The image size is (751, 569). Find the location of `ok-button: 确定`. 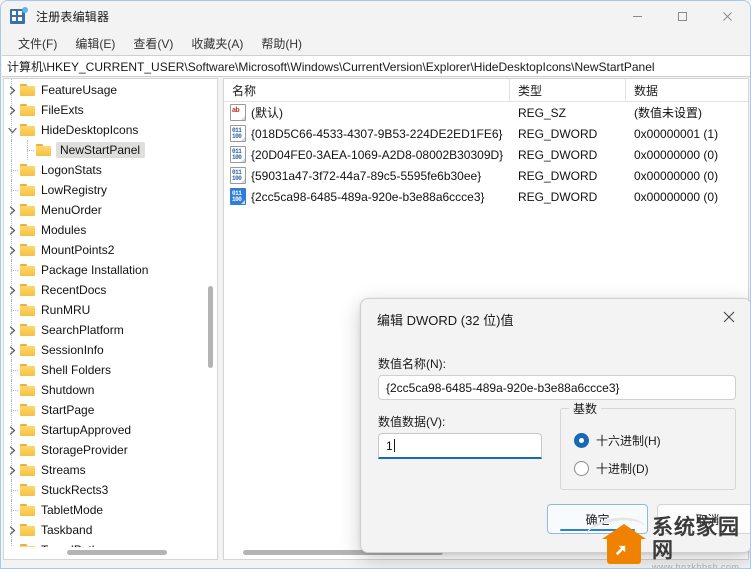

ok-button: 确定 is located at coordinates (597, 519).